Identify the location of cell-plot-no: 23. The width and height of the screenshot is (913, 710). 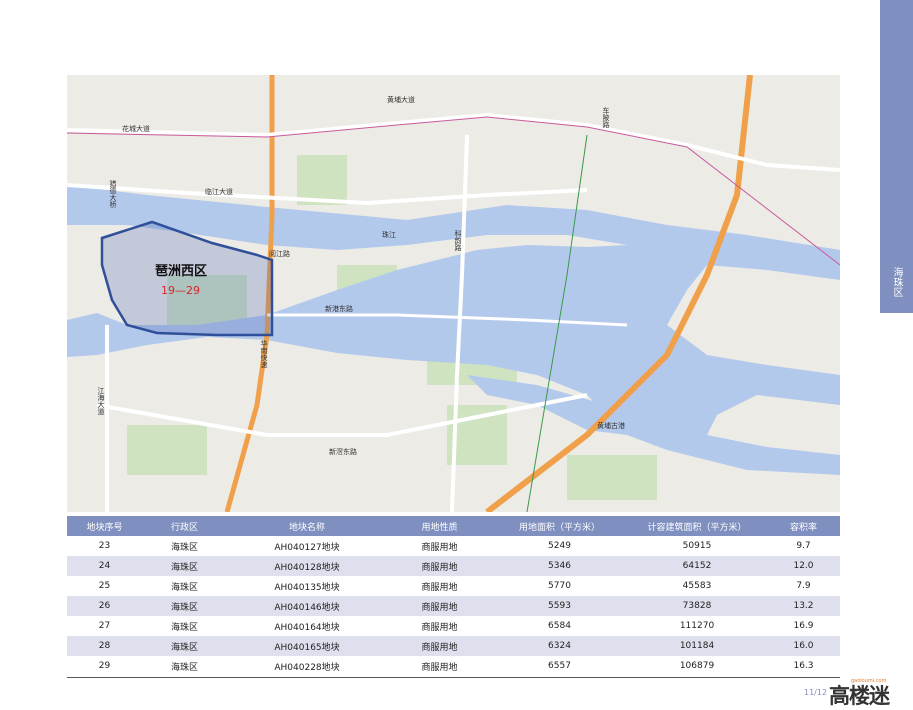
(104, 546).